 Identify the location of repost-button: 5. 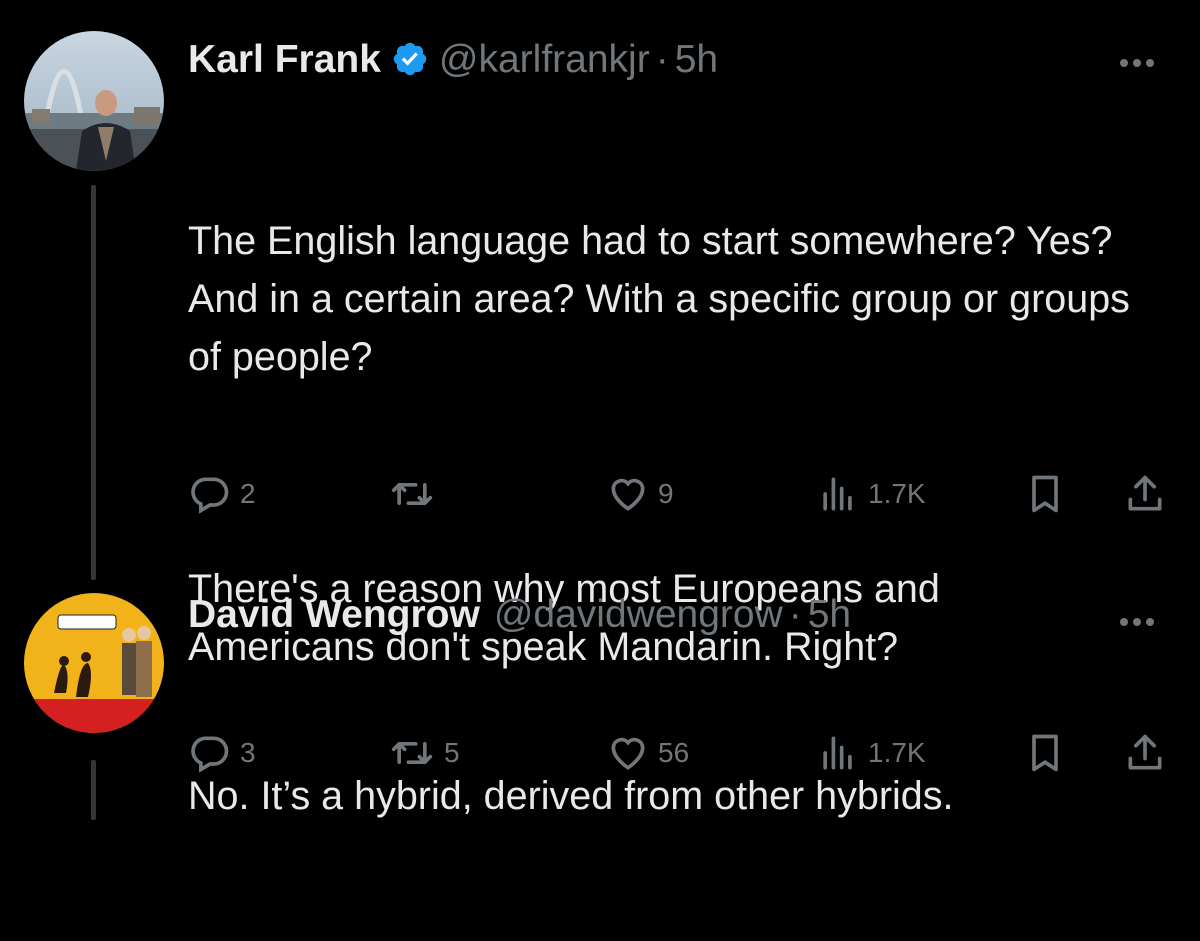
(424, 753).